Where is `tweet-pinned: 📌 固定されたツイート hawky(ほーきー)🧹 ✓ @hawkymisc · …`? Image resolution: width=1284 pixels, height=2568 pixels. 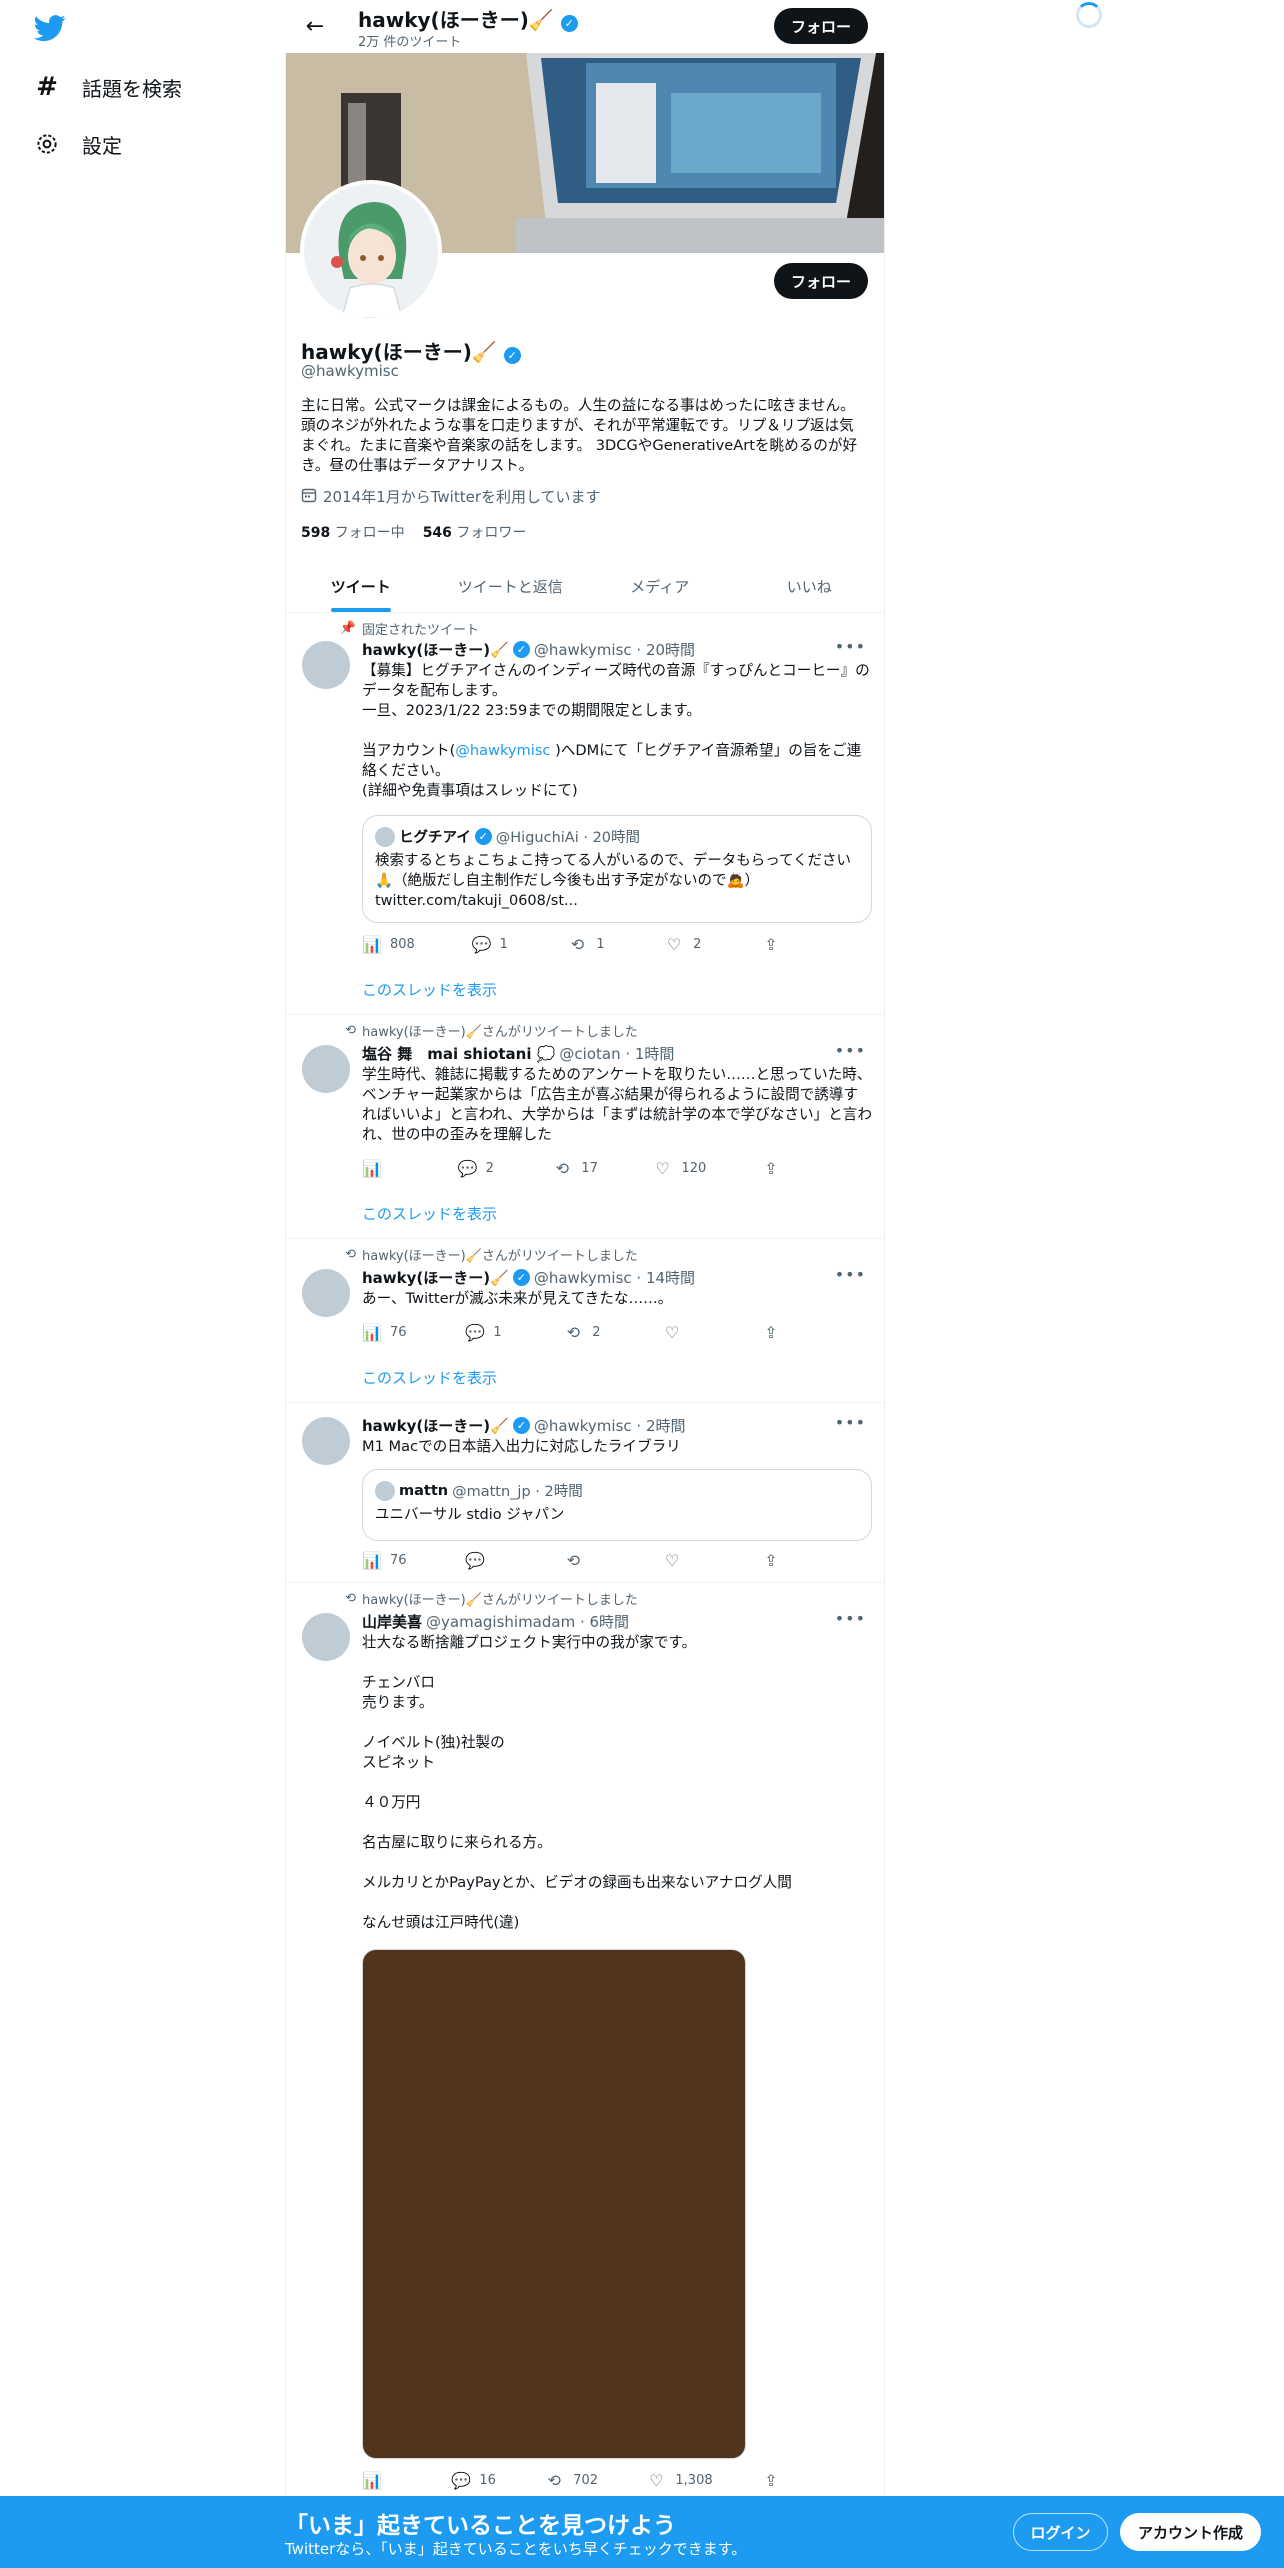 tweet-pinned: 📌 固定されたツイート hawky(ほーきー)🧹 ✓ @hawkymisc · … is located at coordinates (585, 814).